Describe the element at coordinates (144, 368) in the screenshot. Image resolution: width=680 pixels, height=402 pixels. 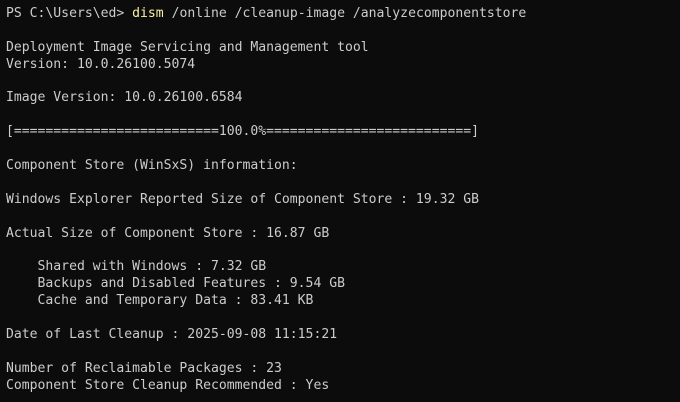
I see `reclaimable-line: Number of Reclaimable Packages : 23` at that location.